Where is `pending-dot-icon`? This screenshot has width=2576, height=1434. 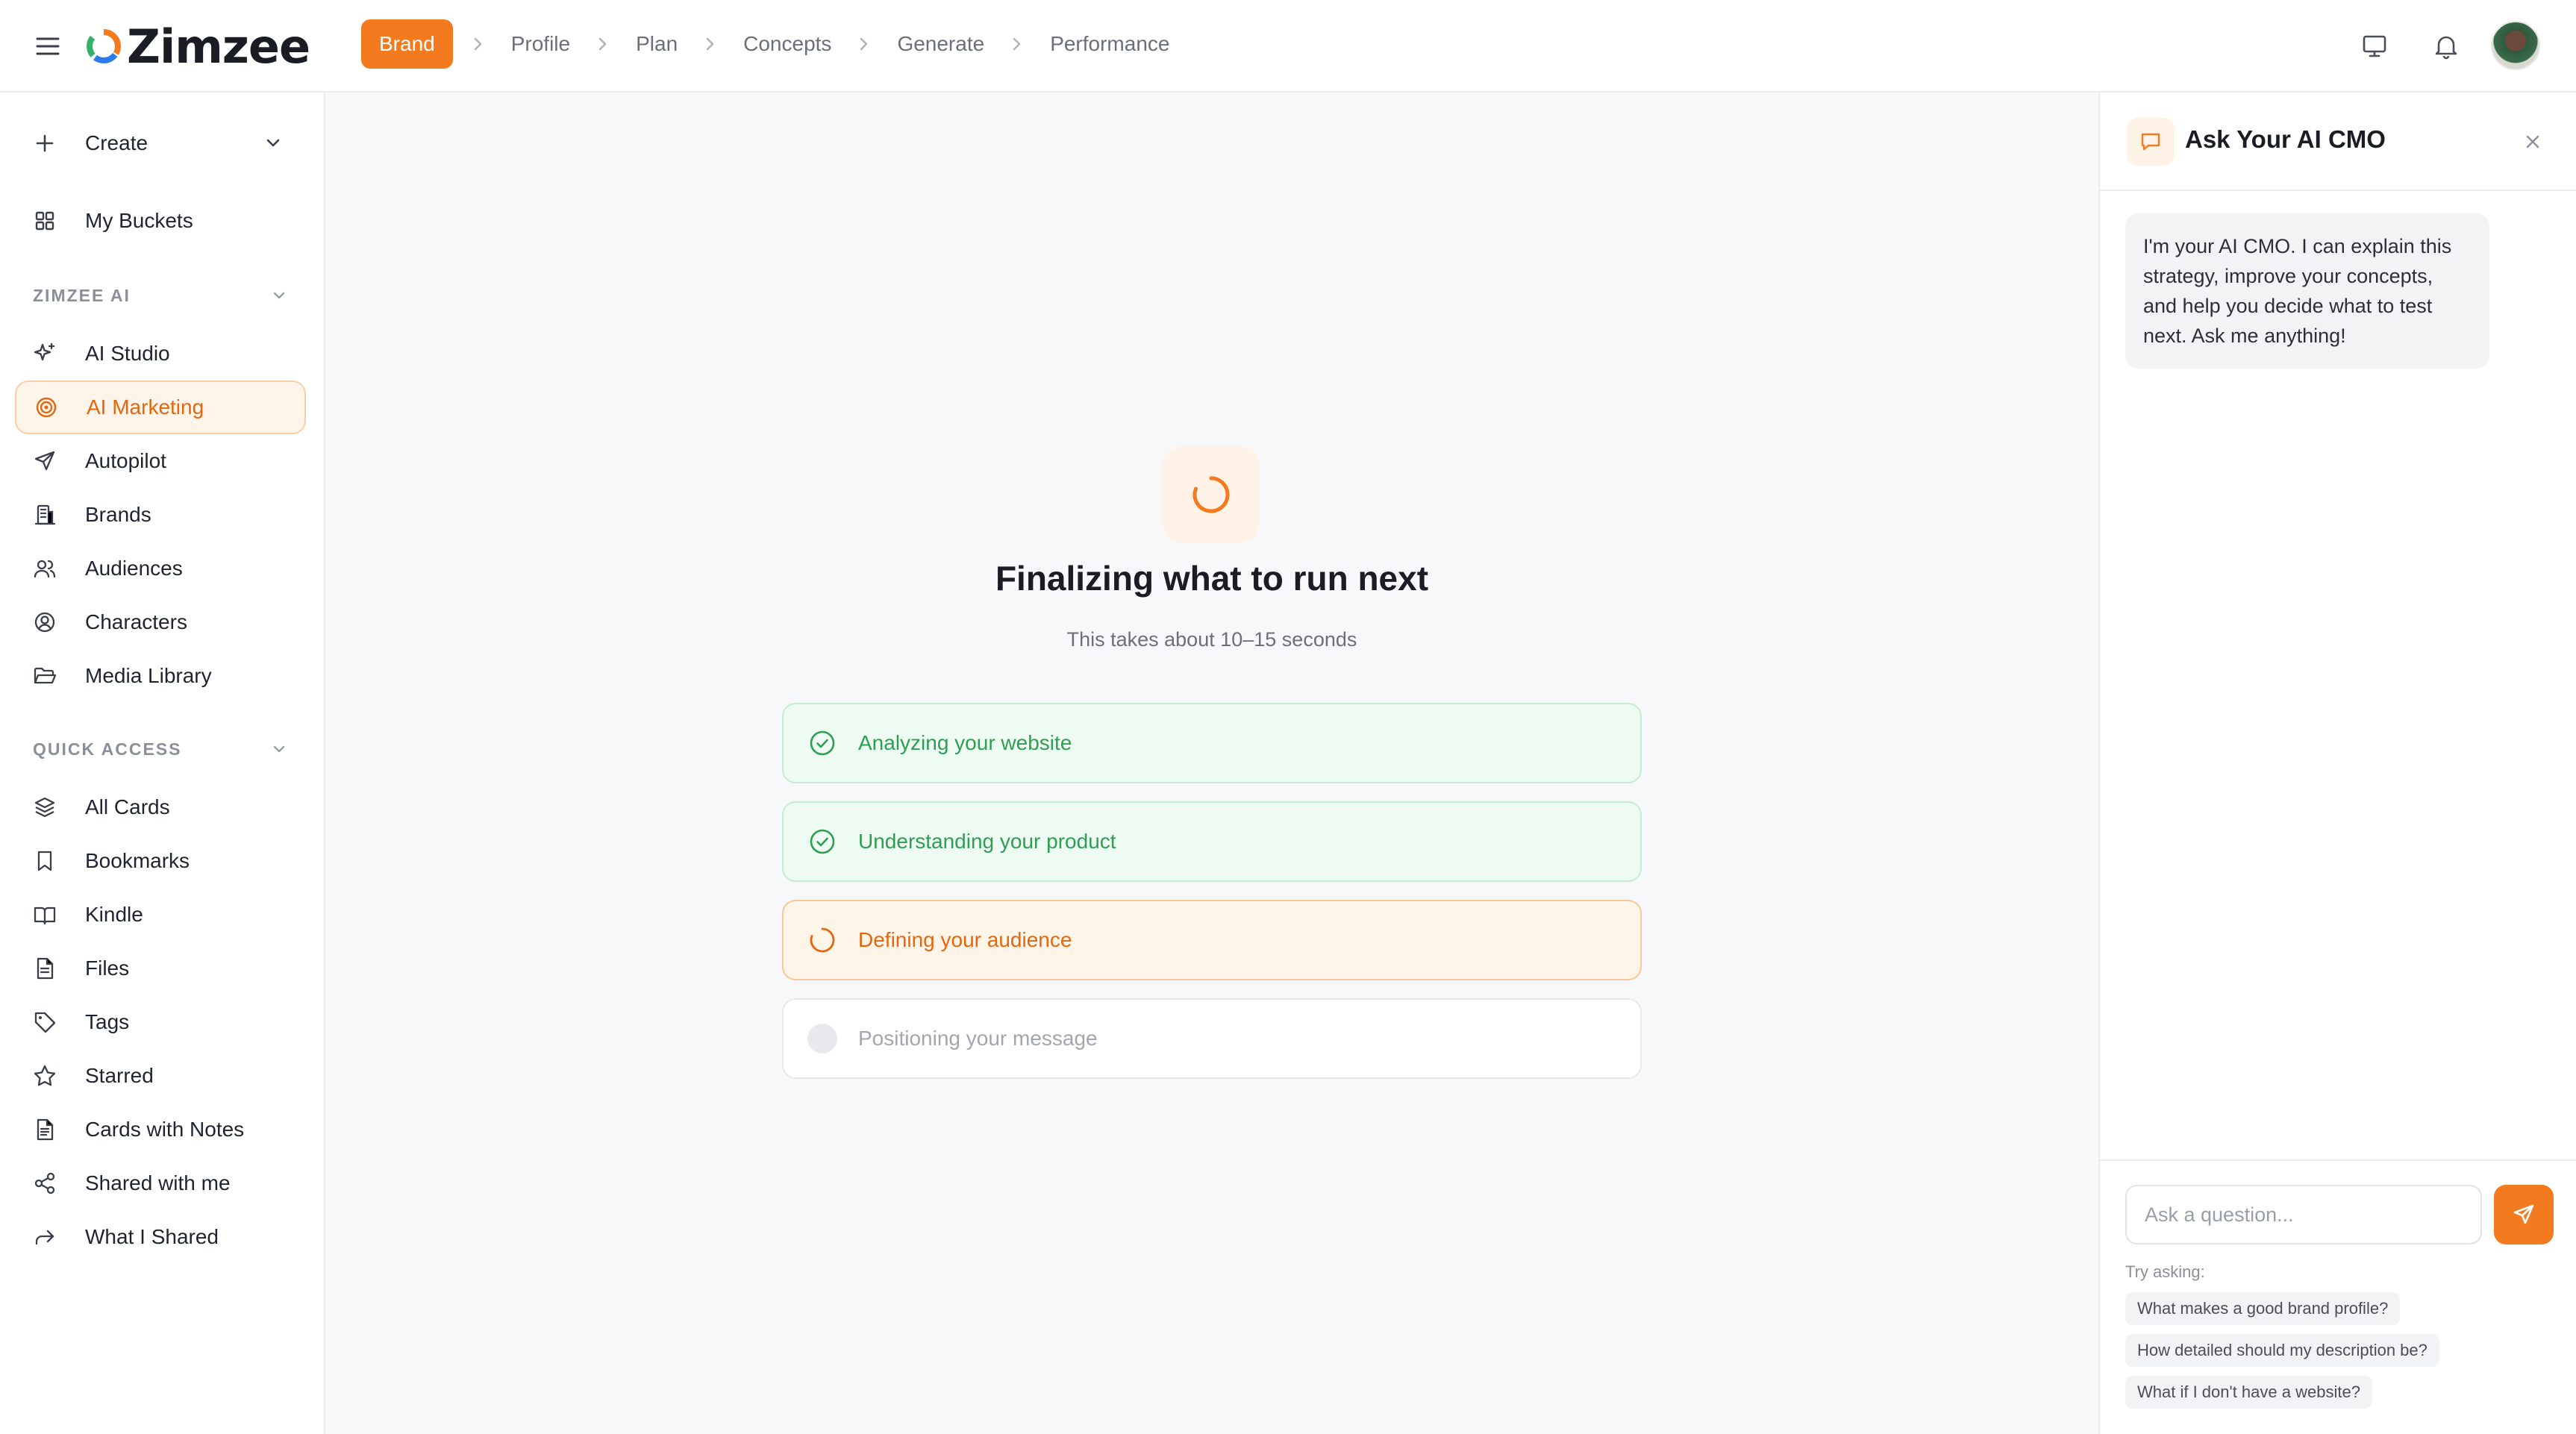
pending-dot-icon is located at coordinates (822, 1038).